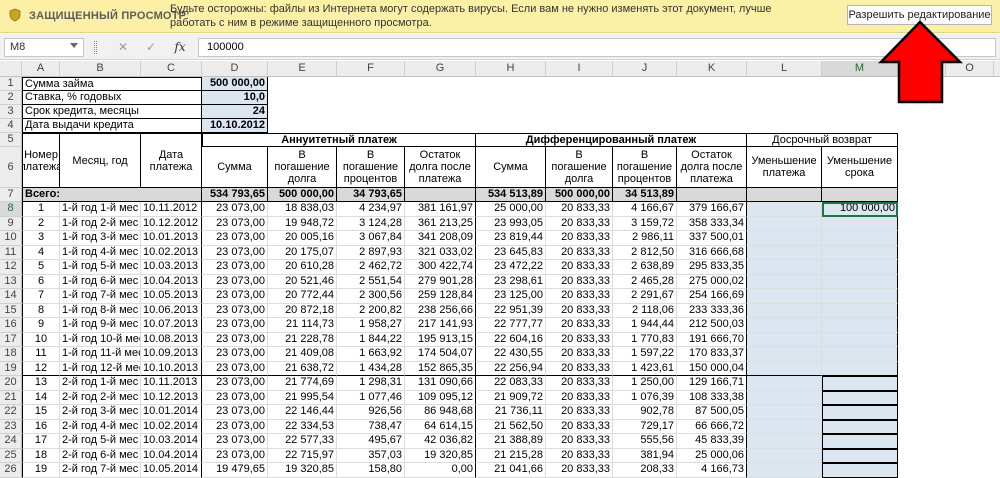  What do you see at coordinates (41, 252) in the screenshot?
I see `table-cell: 4` at bounding box center [41, 252].